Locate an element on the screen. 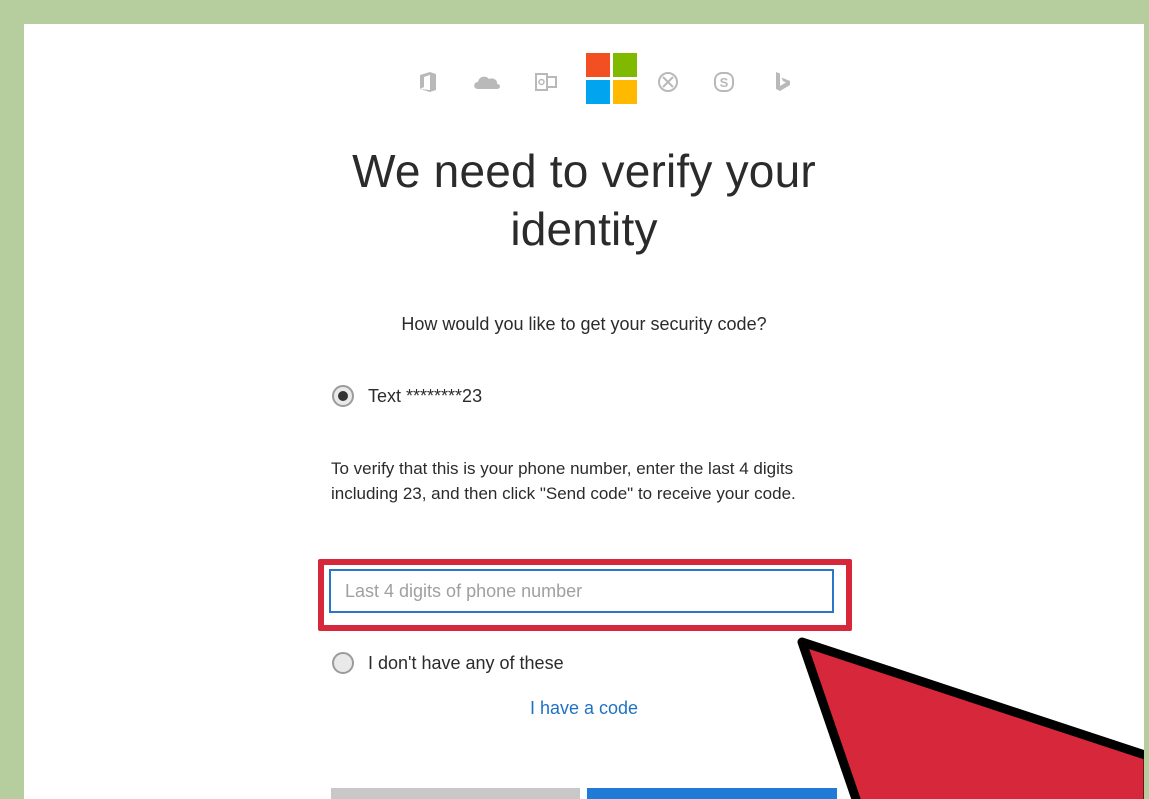 The image size is (1149, 799). product-icons-row: S is located at coordinates (604, 80).